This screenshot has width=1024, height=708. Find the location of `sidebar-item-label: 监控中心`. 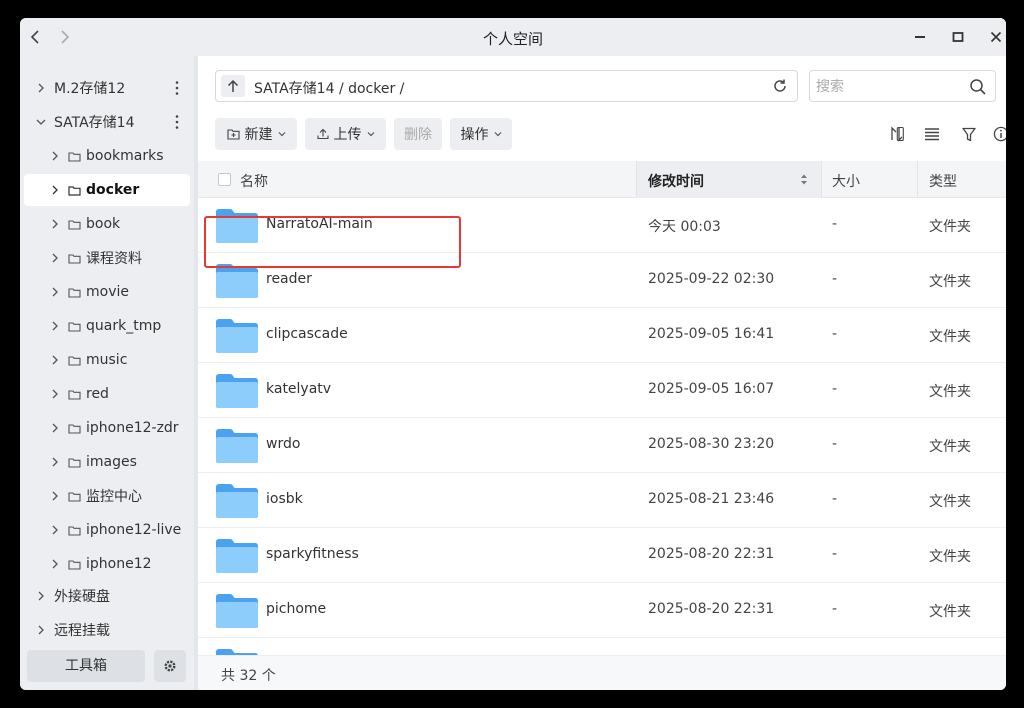

sidebar-item-label: 监控中心 is located at coordinates (114, 497).